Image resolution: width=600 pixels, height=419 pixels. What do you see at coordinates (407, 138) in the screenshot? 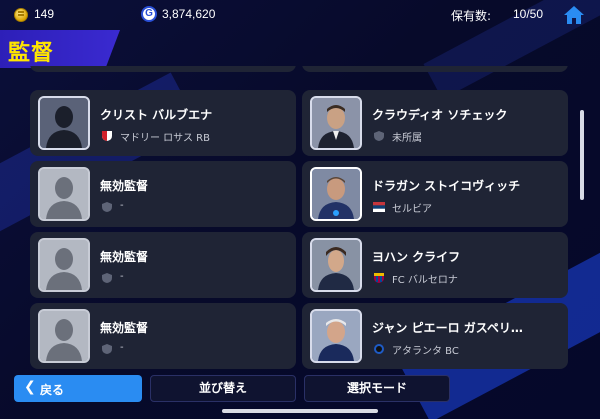
I see `team-name: 未所属` at bounding box center [407, 138].